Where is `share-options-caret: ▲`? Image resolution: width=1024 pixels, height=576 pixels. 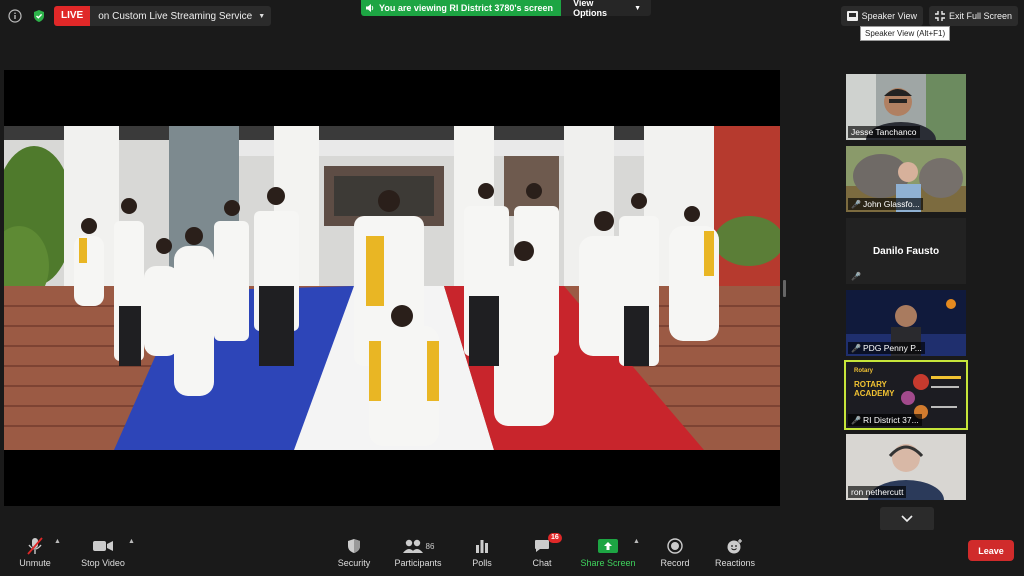 share-options-caret: ▲ is located at coordinates (636, 541).